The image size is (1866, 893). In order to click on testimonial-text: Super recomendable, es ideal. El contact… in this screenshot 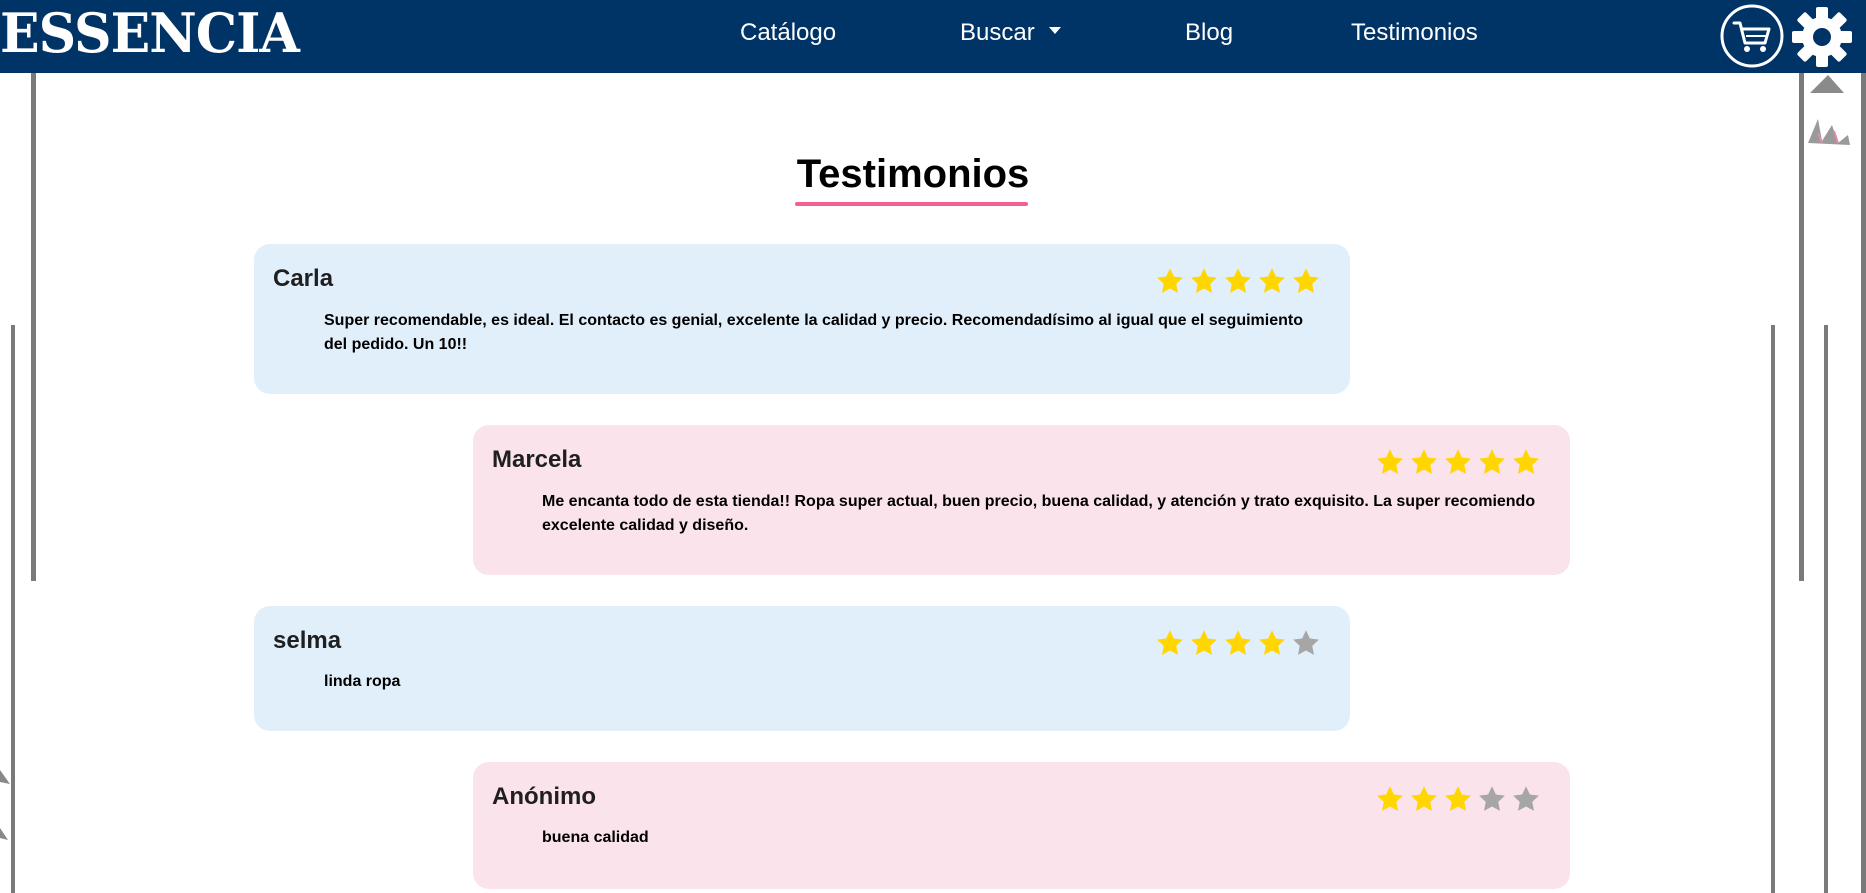, I will do `click(813, 332)`.